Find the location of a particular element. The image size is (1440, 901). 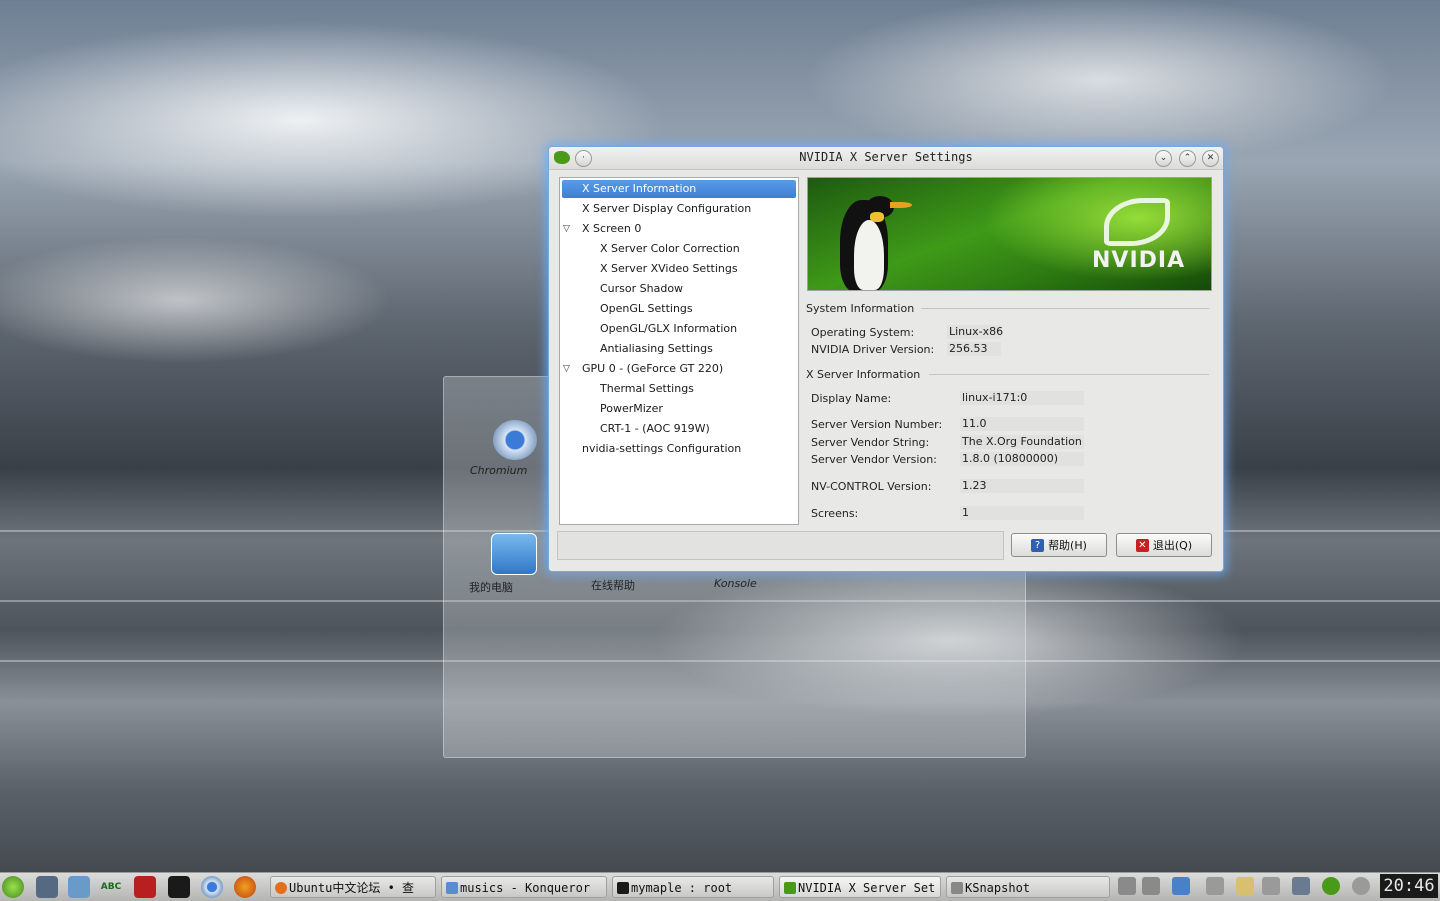

tree-item-label: nvidia-settings Configuration is located at coordinates (662, 448).